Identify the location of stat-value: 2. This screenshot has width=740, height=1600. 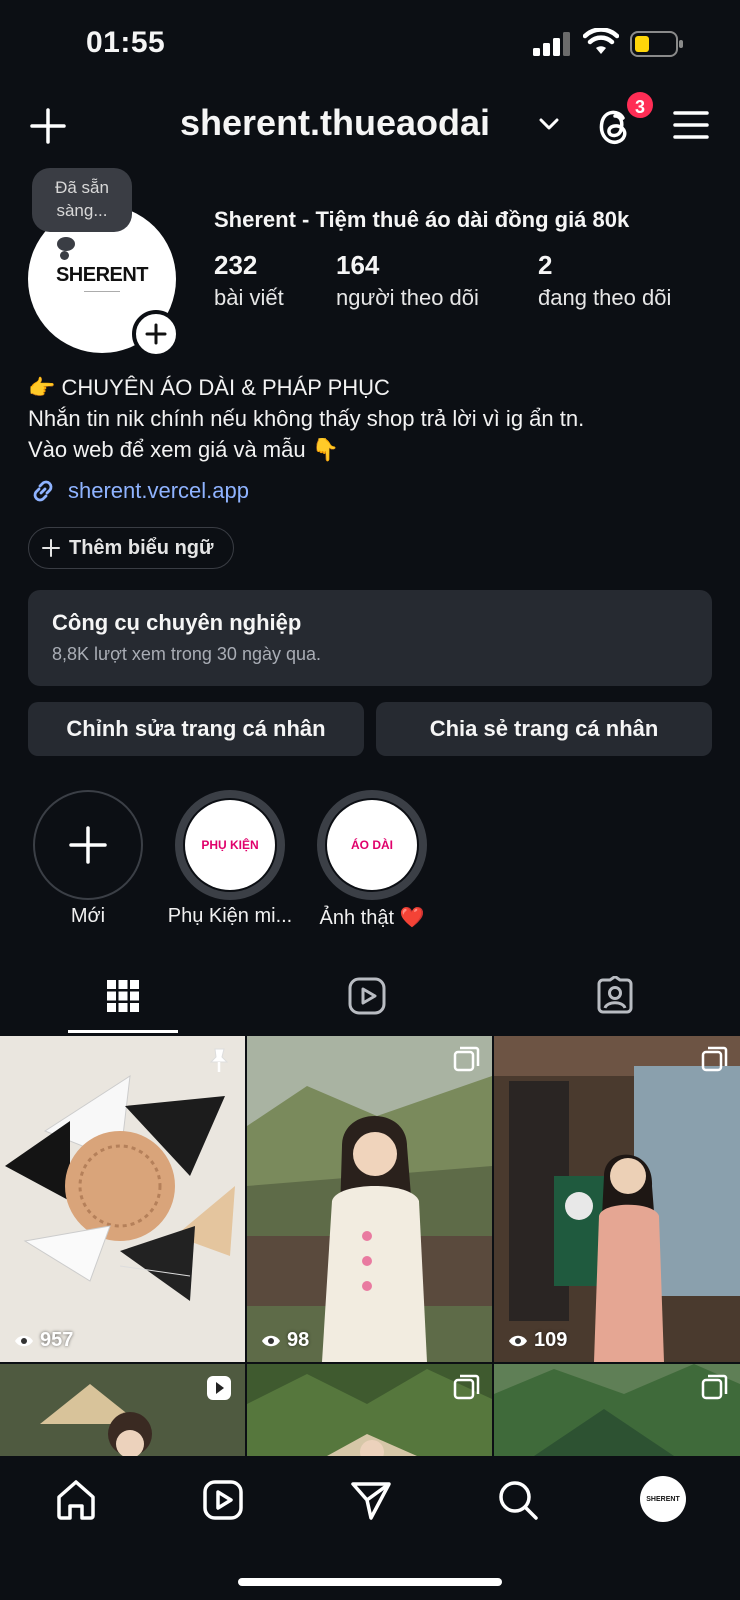
(545, 265).